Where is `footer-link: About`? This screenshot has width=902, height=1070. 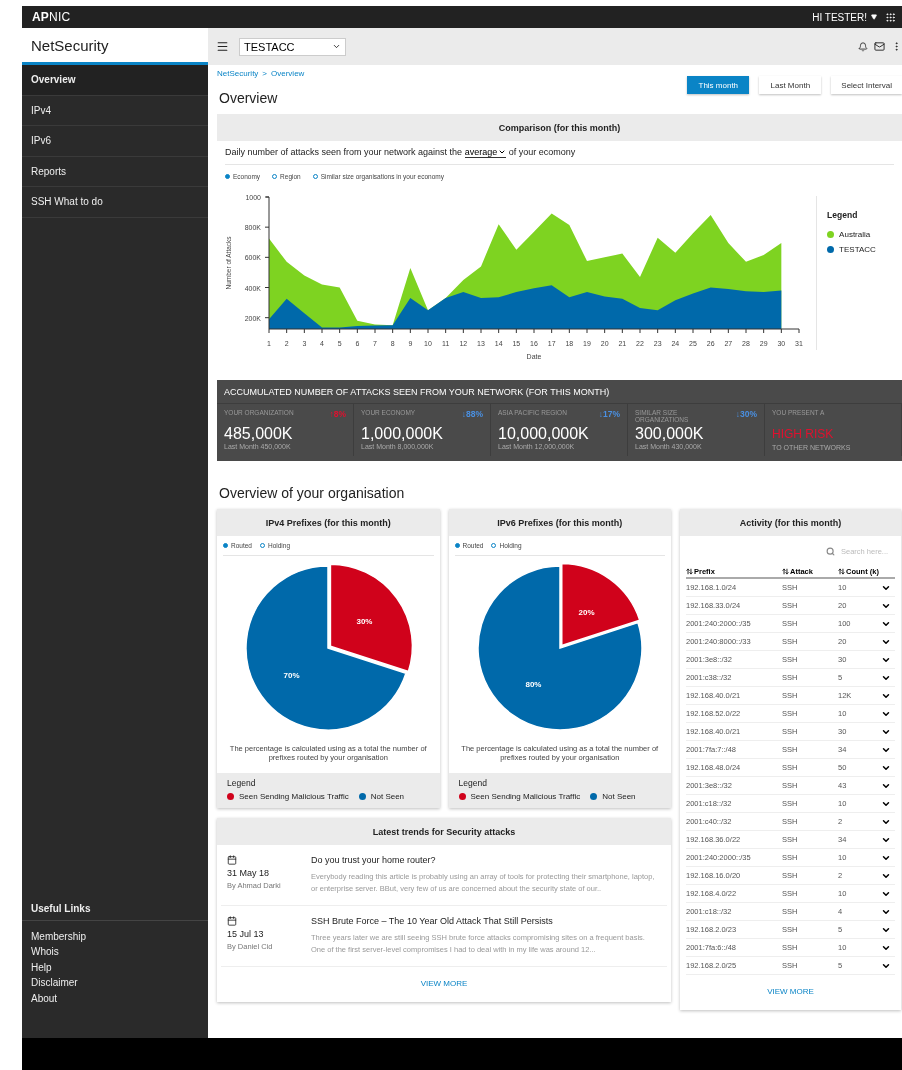
footer-link: About is located at coordinates (115, 998).